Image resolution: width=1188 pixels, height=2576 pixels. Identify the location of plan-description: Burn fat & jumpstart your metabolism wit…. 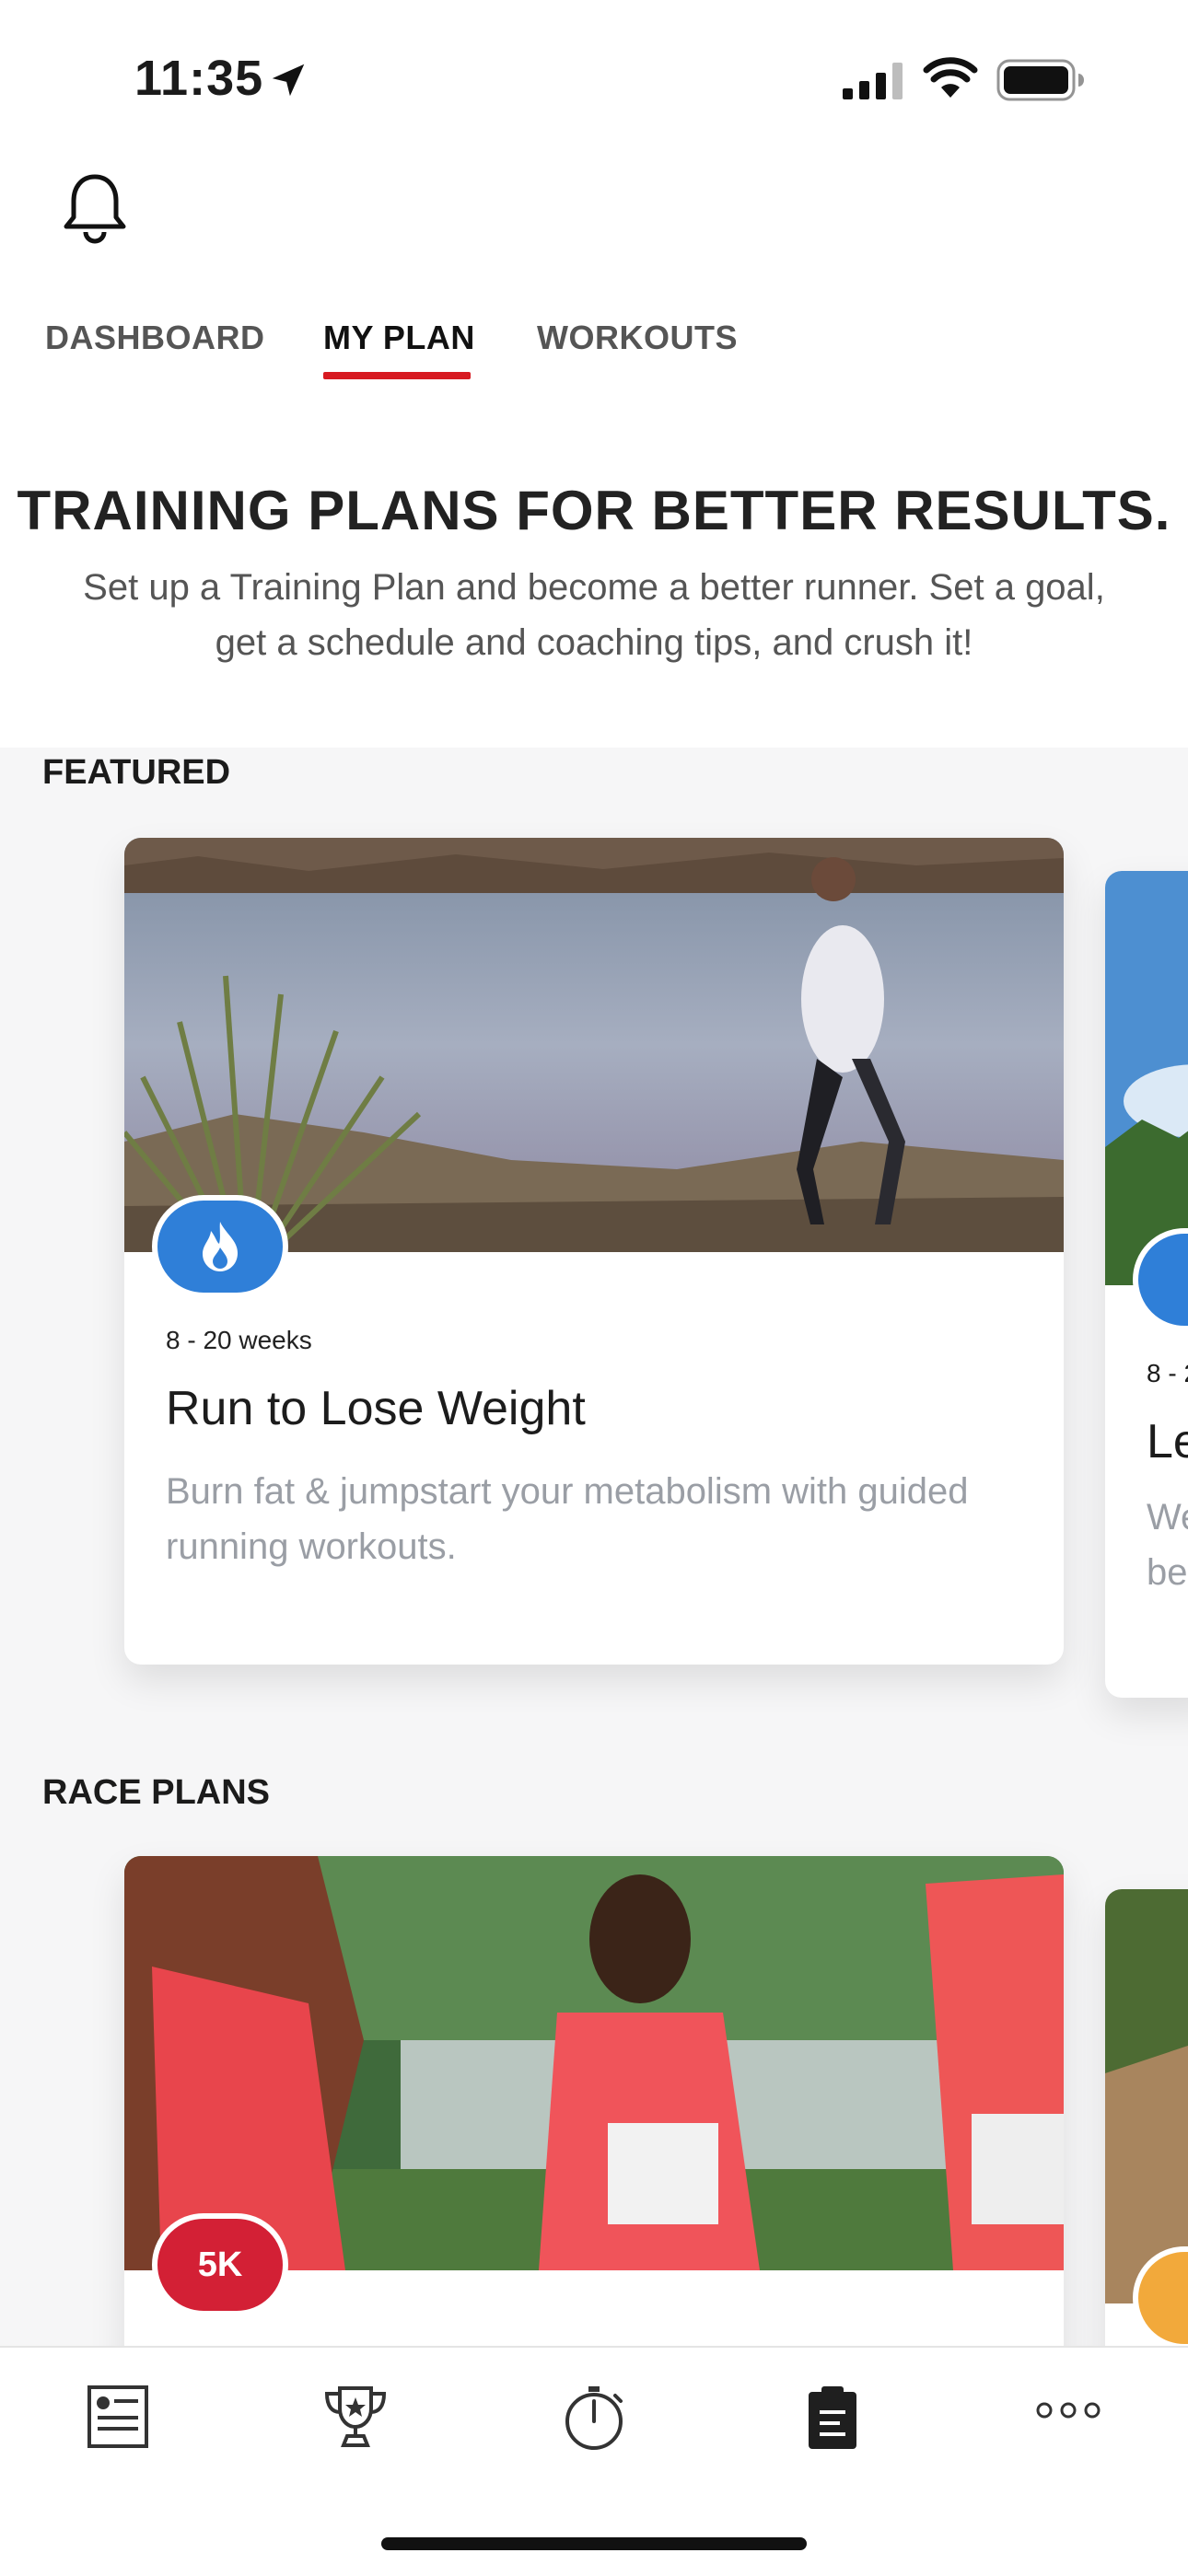
(567, 1519).